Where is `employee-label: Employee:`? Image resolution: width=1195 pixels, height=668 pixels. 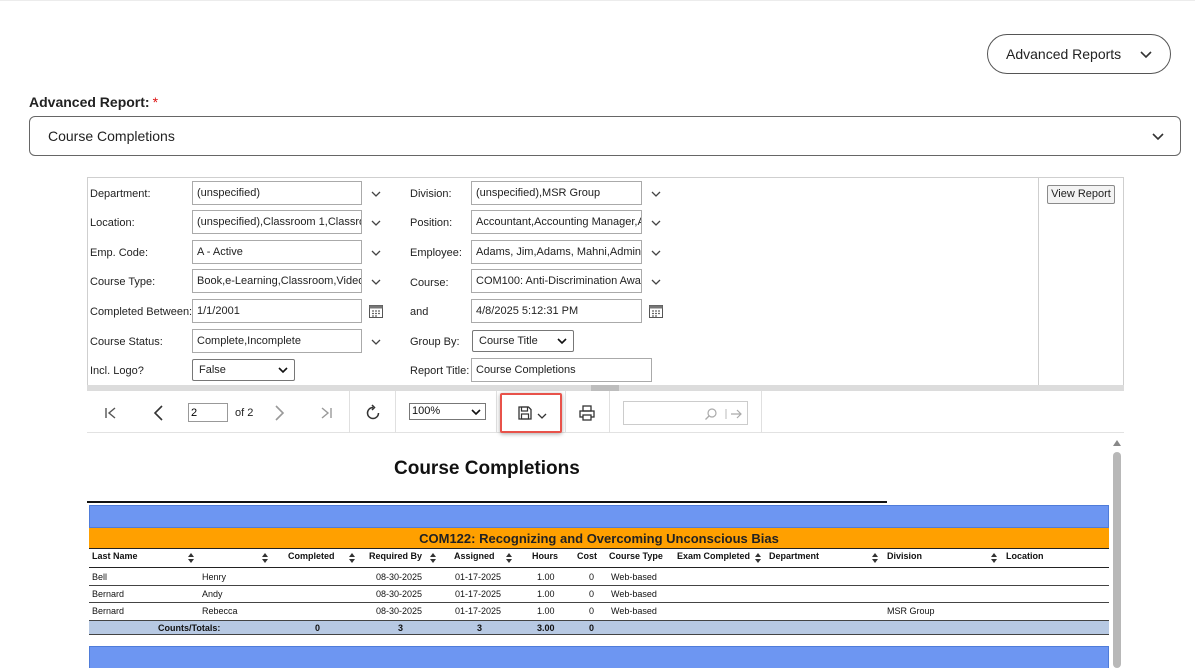
employee-label: Employee: is located at coordinates (436, 253).